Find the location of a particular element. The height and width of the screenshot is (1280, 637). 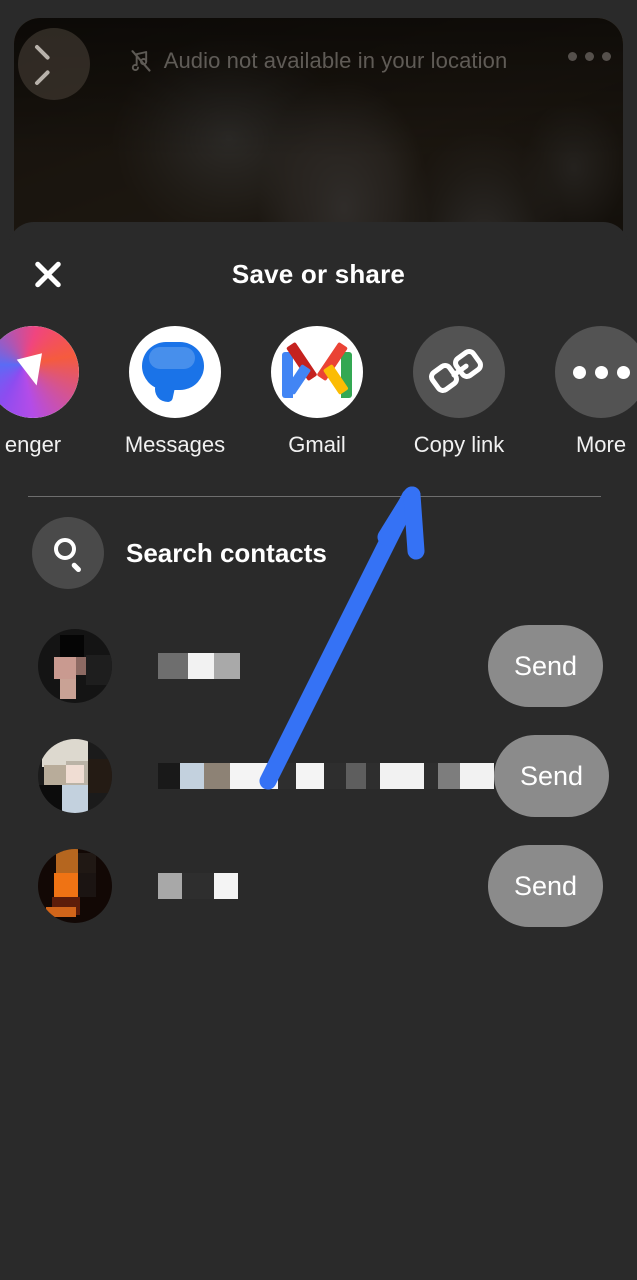

sheet-header: Save or share is located at coordinates (318, 274).